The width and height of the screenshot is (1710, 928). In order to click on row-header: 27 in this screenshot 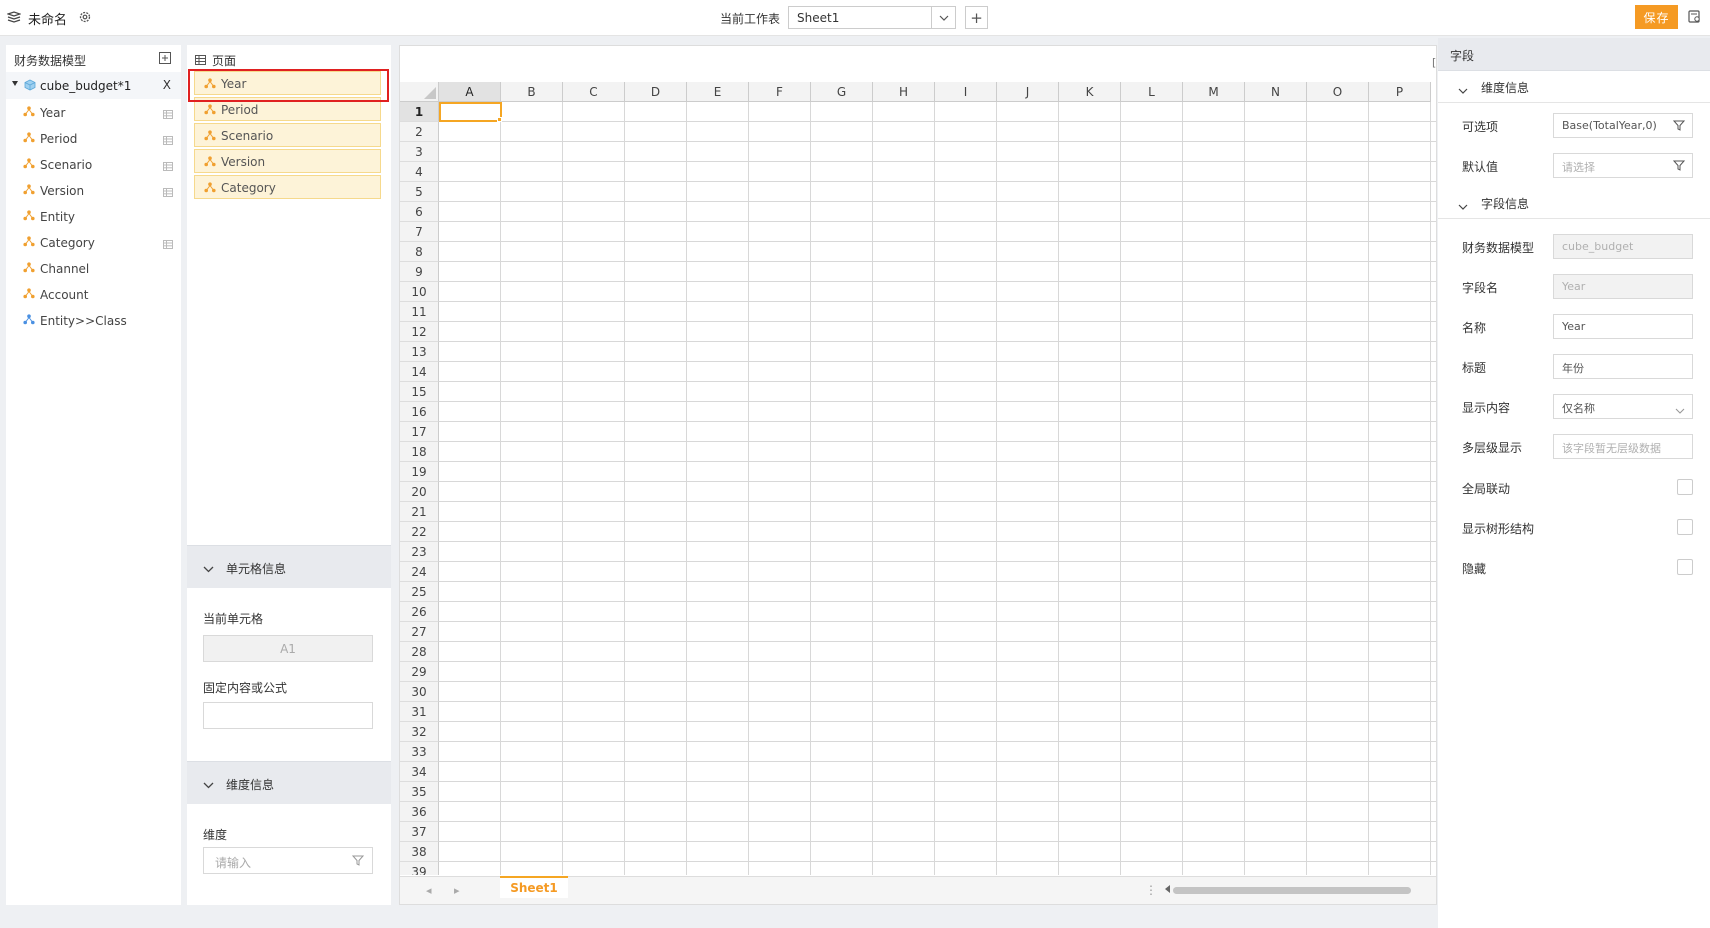, I will do `click(419, 632)`.